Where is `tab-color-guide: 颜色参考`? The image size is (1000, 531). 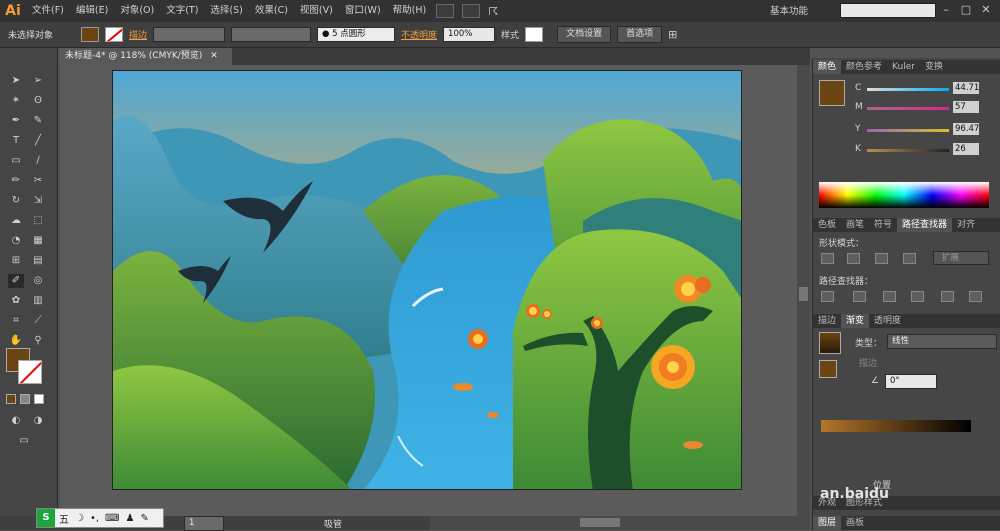
tab-color-guide: 颜色参考 is located at coordinates (864, 67).